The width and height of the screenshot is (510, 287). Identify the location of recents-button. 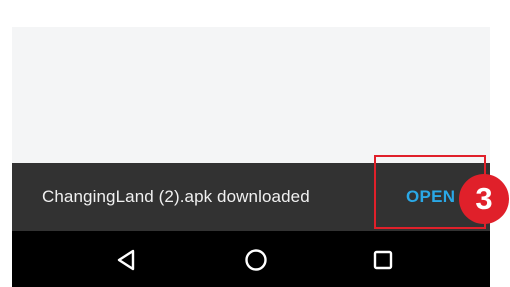
(383, 260).